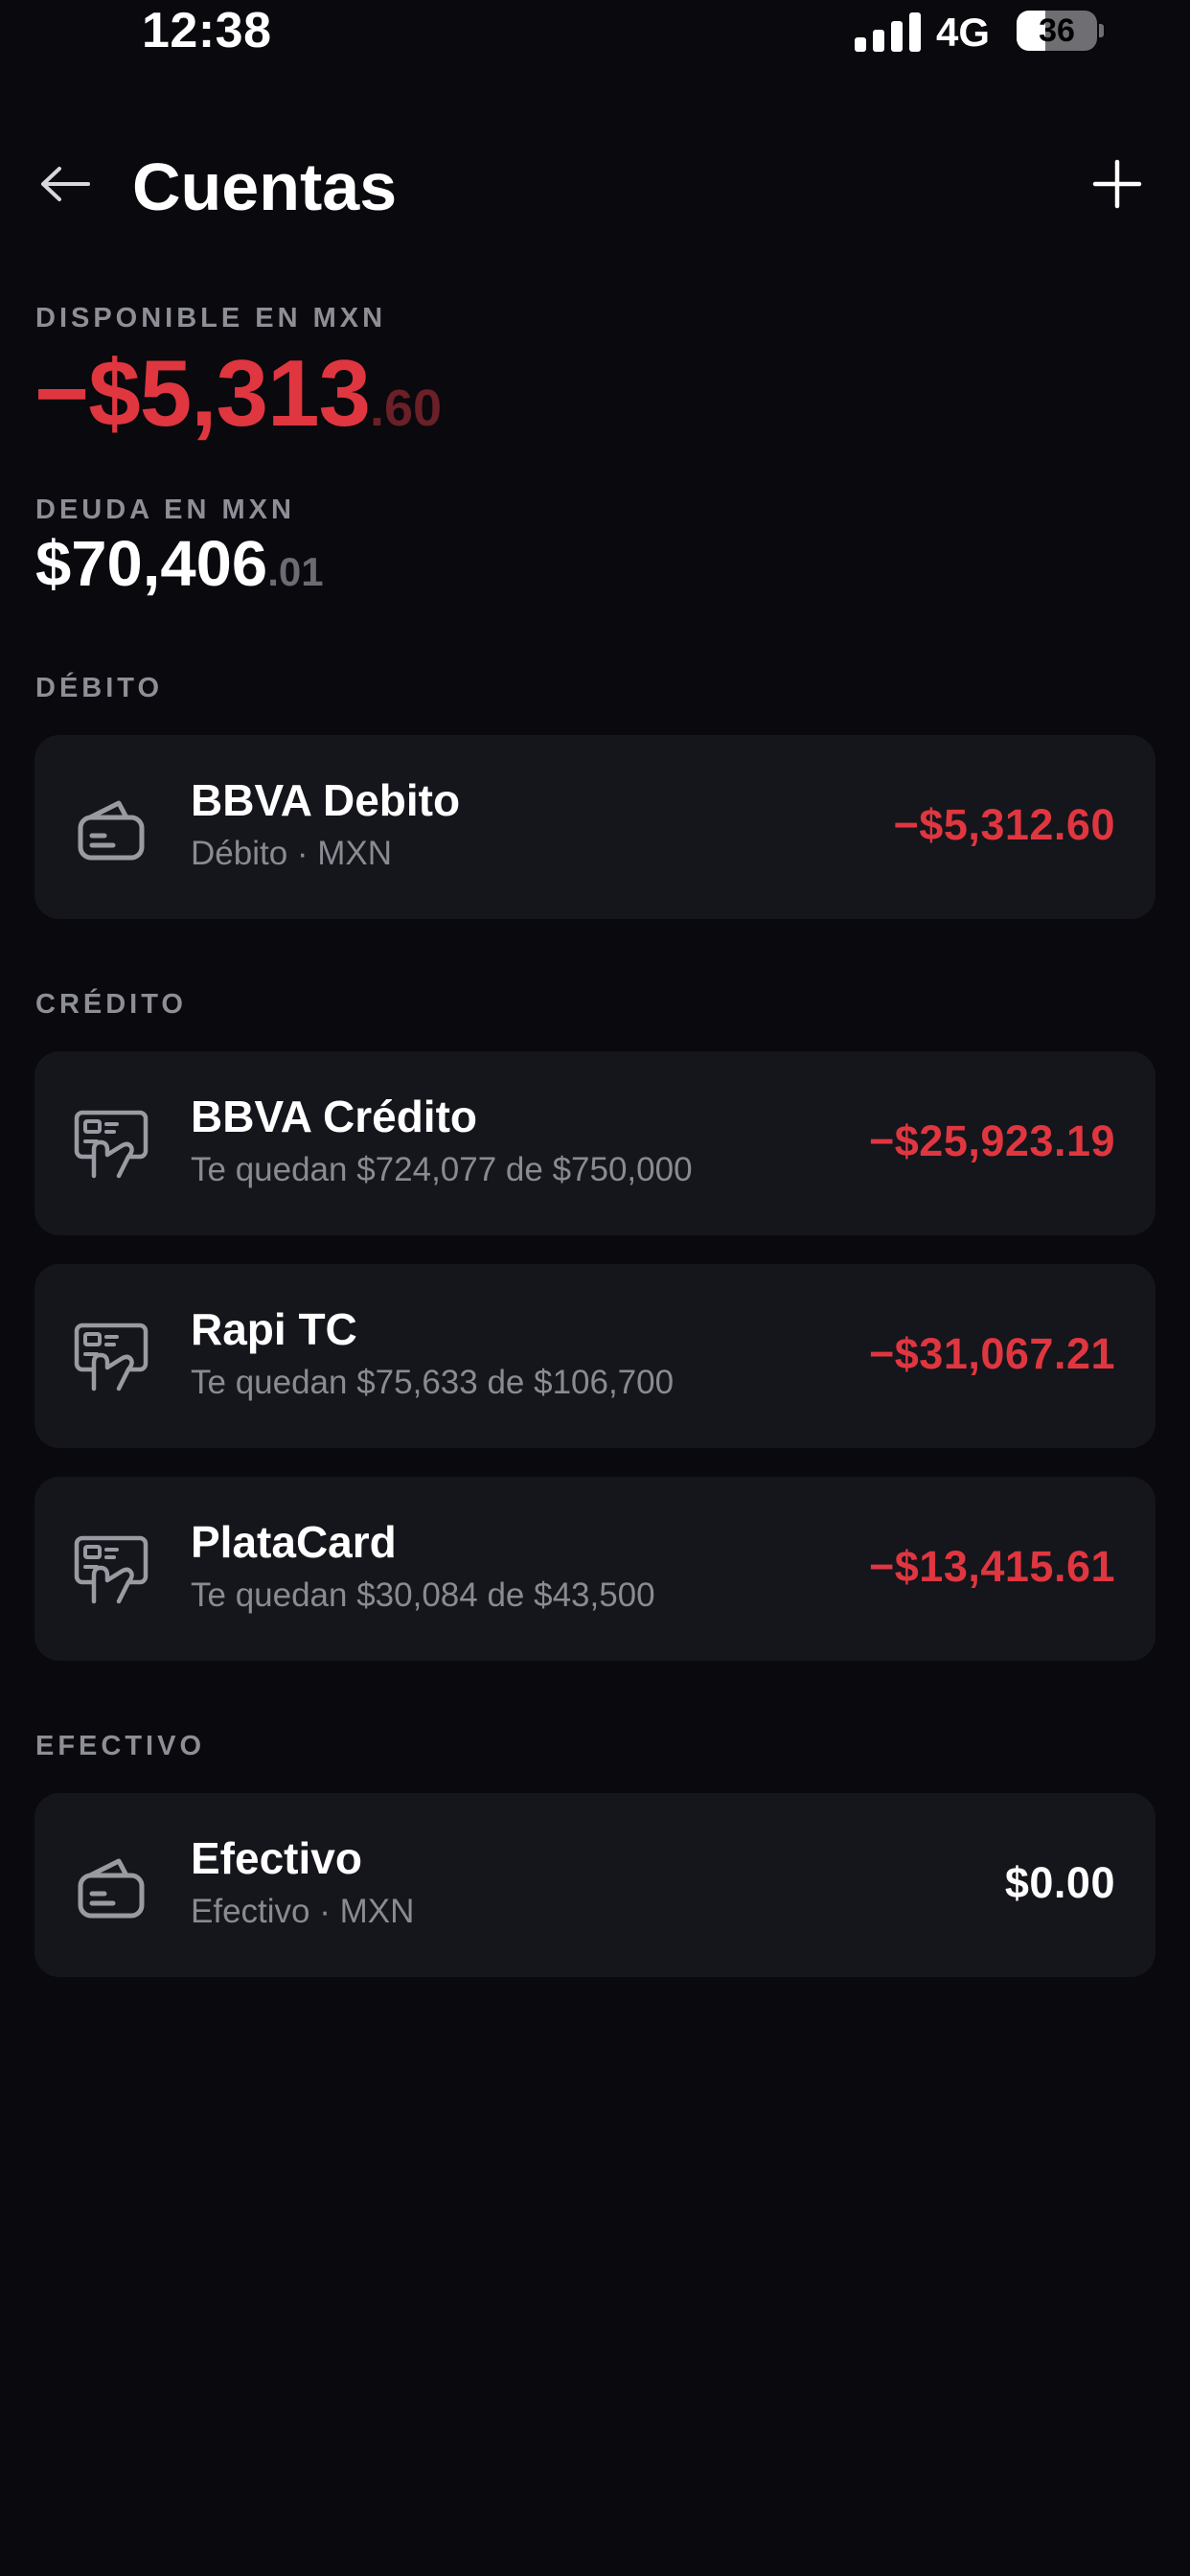 The width and height of the screenshot is (1190, 2576). I want to click on arrow-left-icon, so click(66, 184).